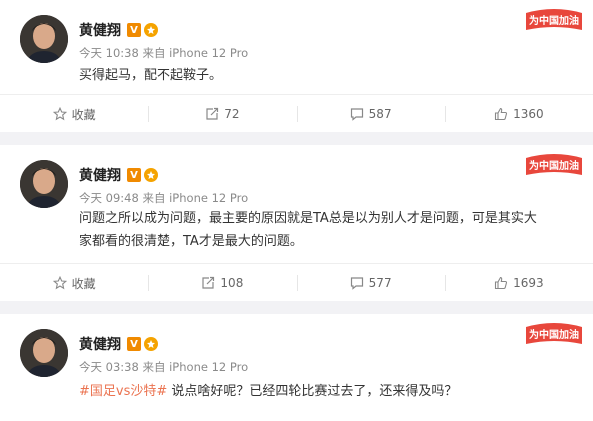 Image resolution: width=593 pixels, height=421 pixels. I want to click on like-button: 1693, so click(518, 283).